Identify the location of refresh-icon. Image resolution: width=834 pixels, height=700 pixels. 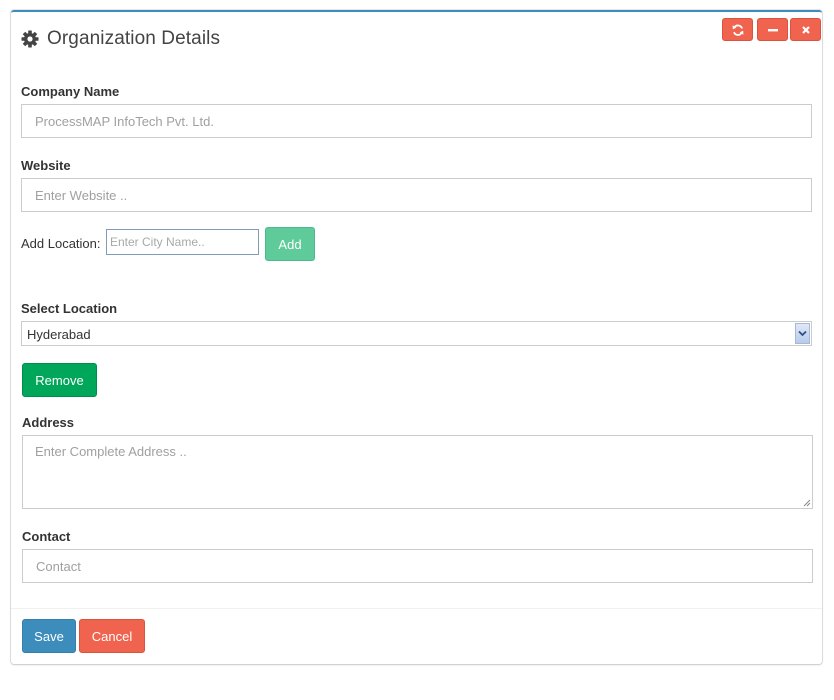
(737, 30).